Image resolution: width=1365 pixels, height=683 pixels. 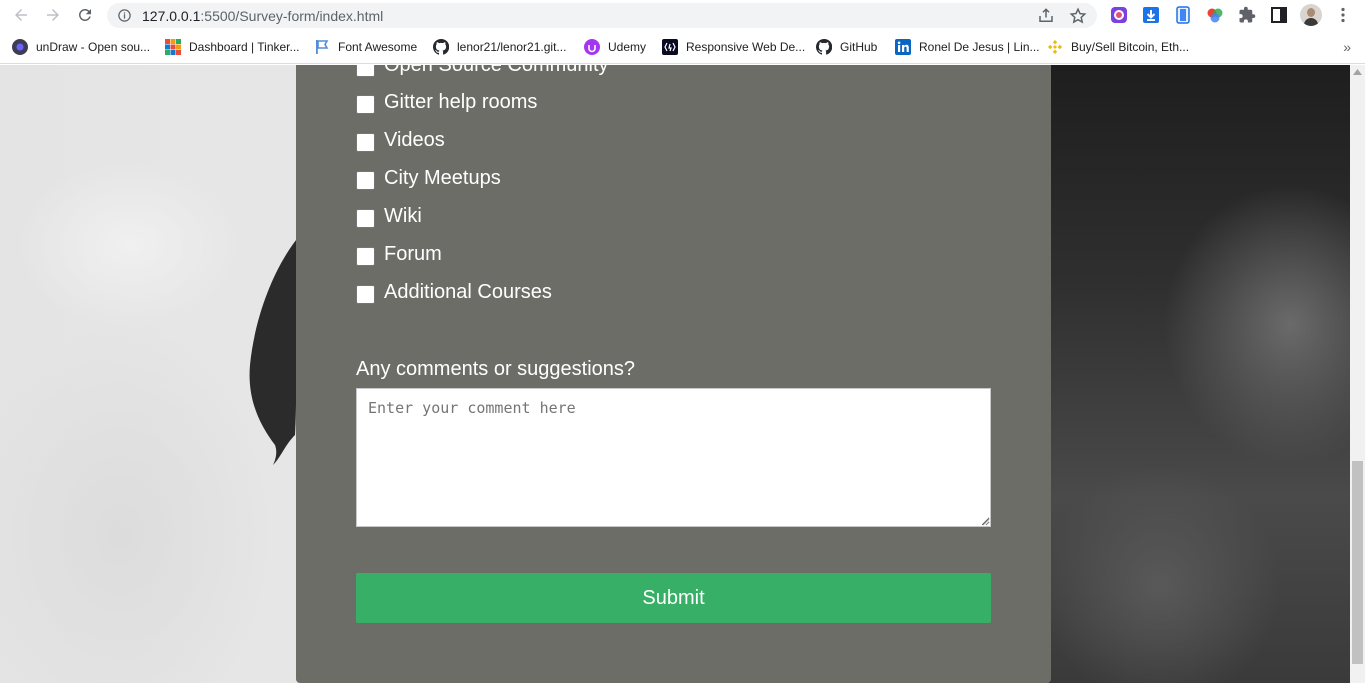 I want to click on udemy-icon, so click(x=592, y=47).